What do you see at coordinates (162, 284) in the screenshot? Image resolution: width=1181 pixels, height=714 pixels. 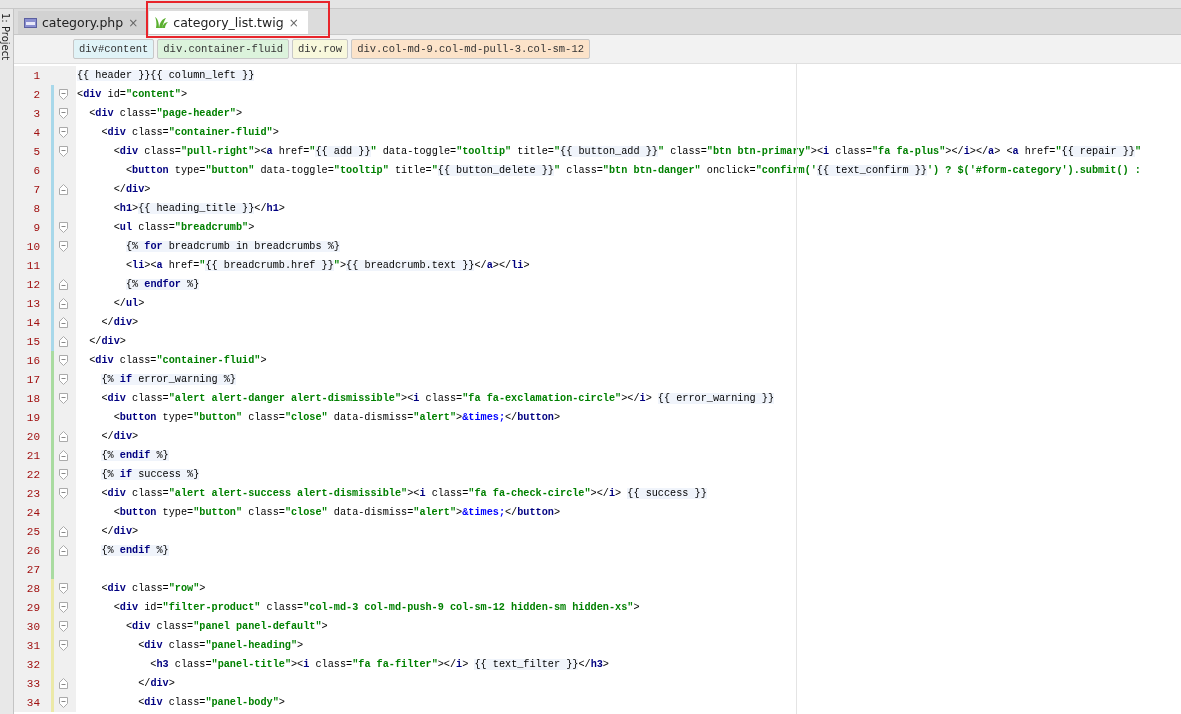 I see `code-line: {% endfor %}` at bounding box center [162, 284].